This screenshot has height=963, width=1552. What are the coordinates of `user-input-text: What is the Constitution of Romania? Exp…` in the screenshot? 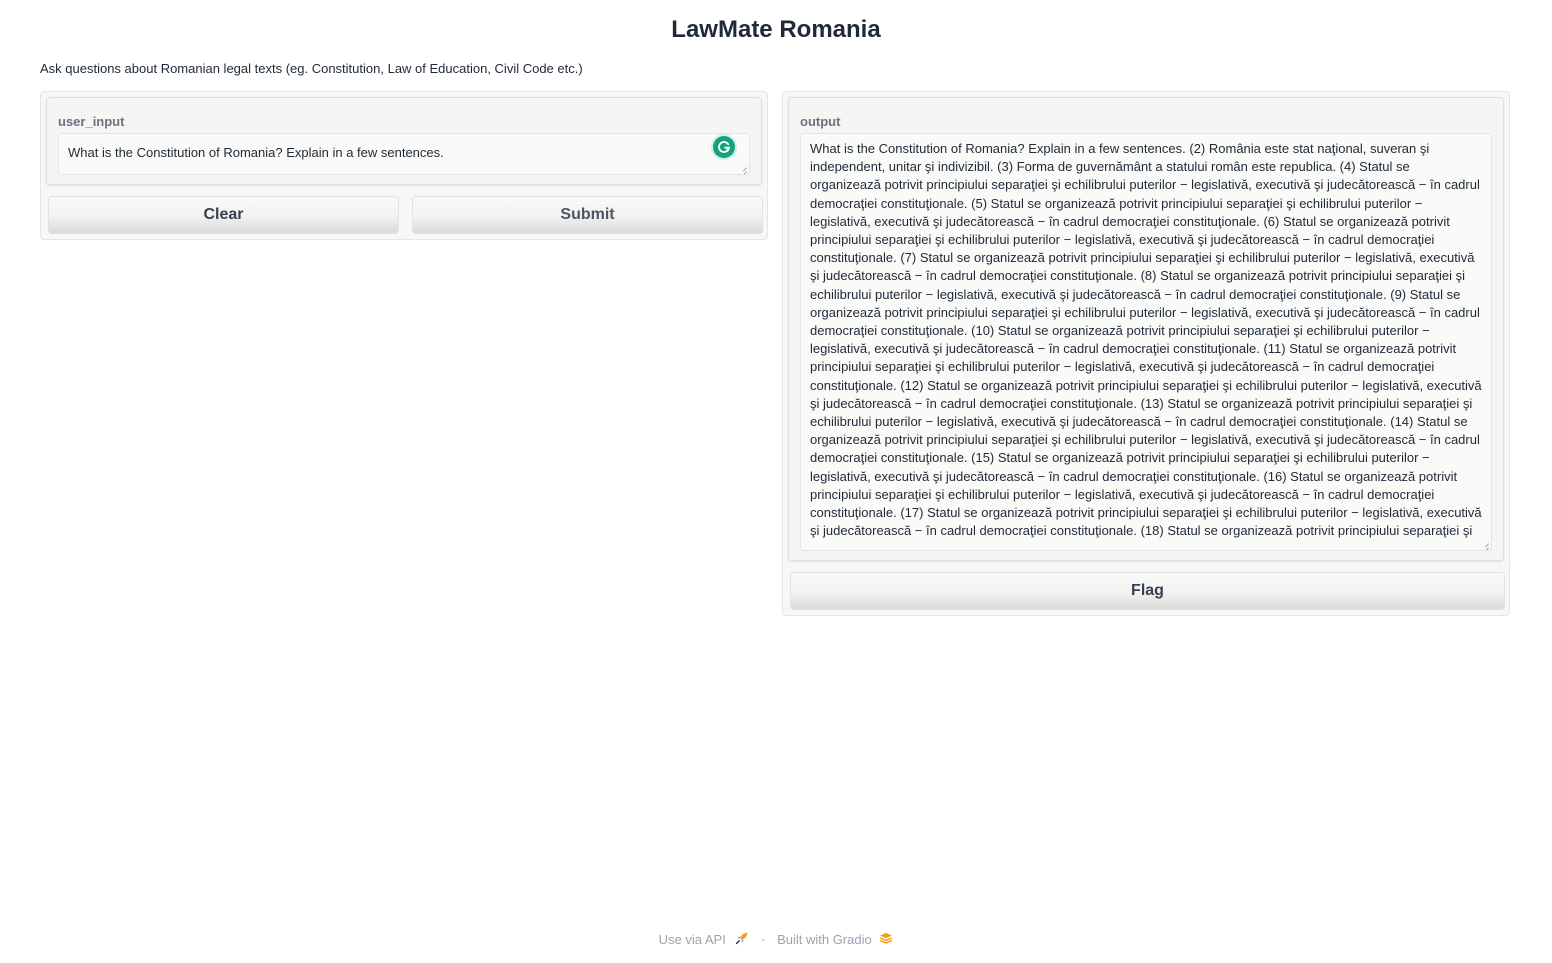 It's located at (256, 152).